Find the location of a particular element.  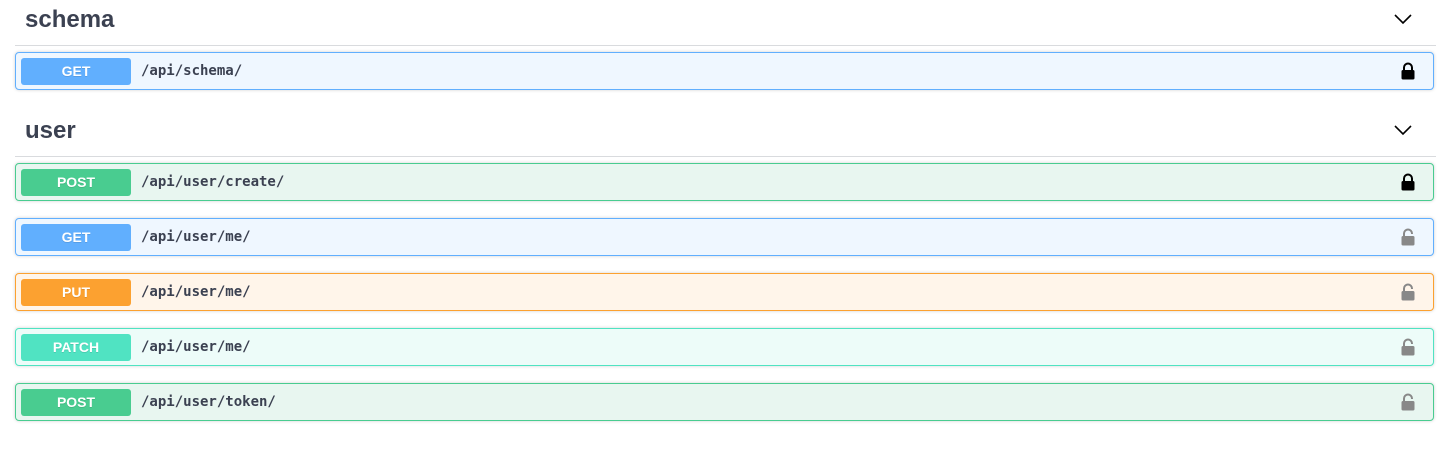

tag-header-user: user is located at coordinates (725, 134).